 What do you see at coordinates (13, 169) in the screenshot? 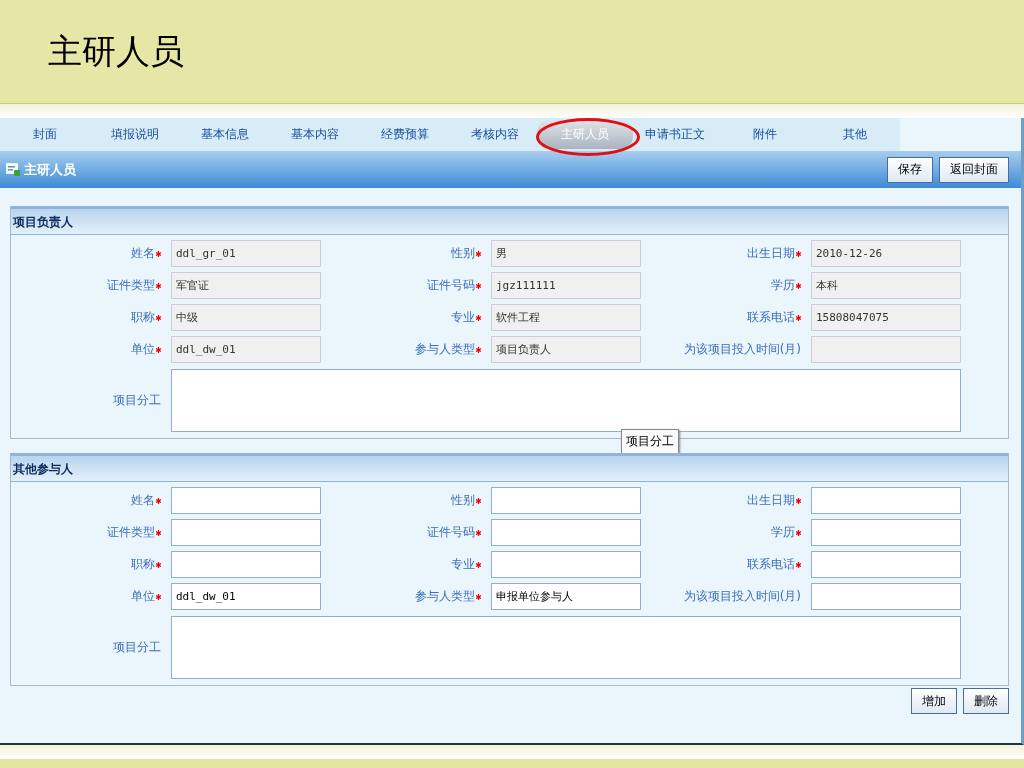
I see `form-icon` at bounding box center [13, 169].